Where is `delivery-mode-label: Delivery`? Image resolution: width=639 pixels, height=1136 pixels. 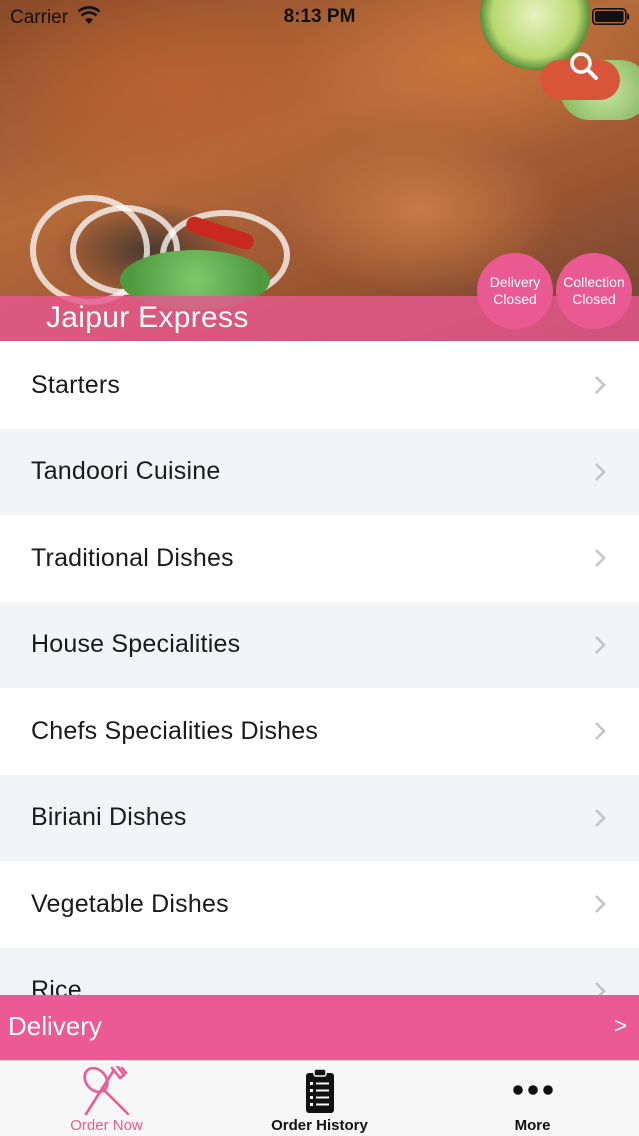 delivery-mode-label: Delivery is located at coordinates (55, 1026).